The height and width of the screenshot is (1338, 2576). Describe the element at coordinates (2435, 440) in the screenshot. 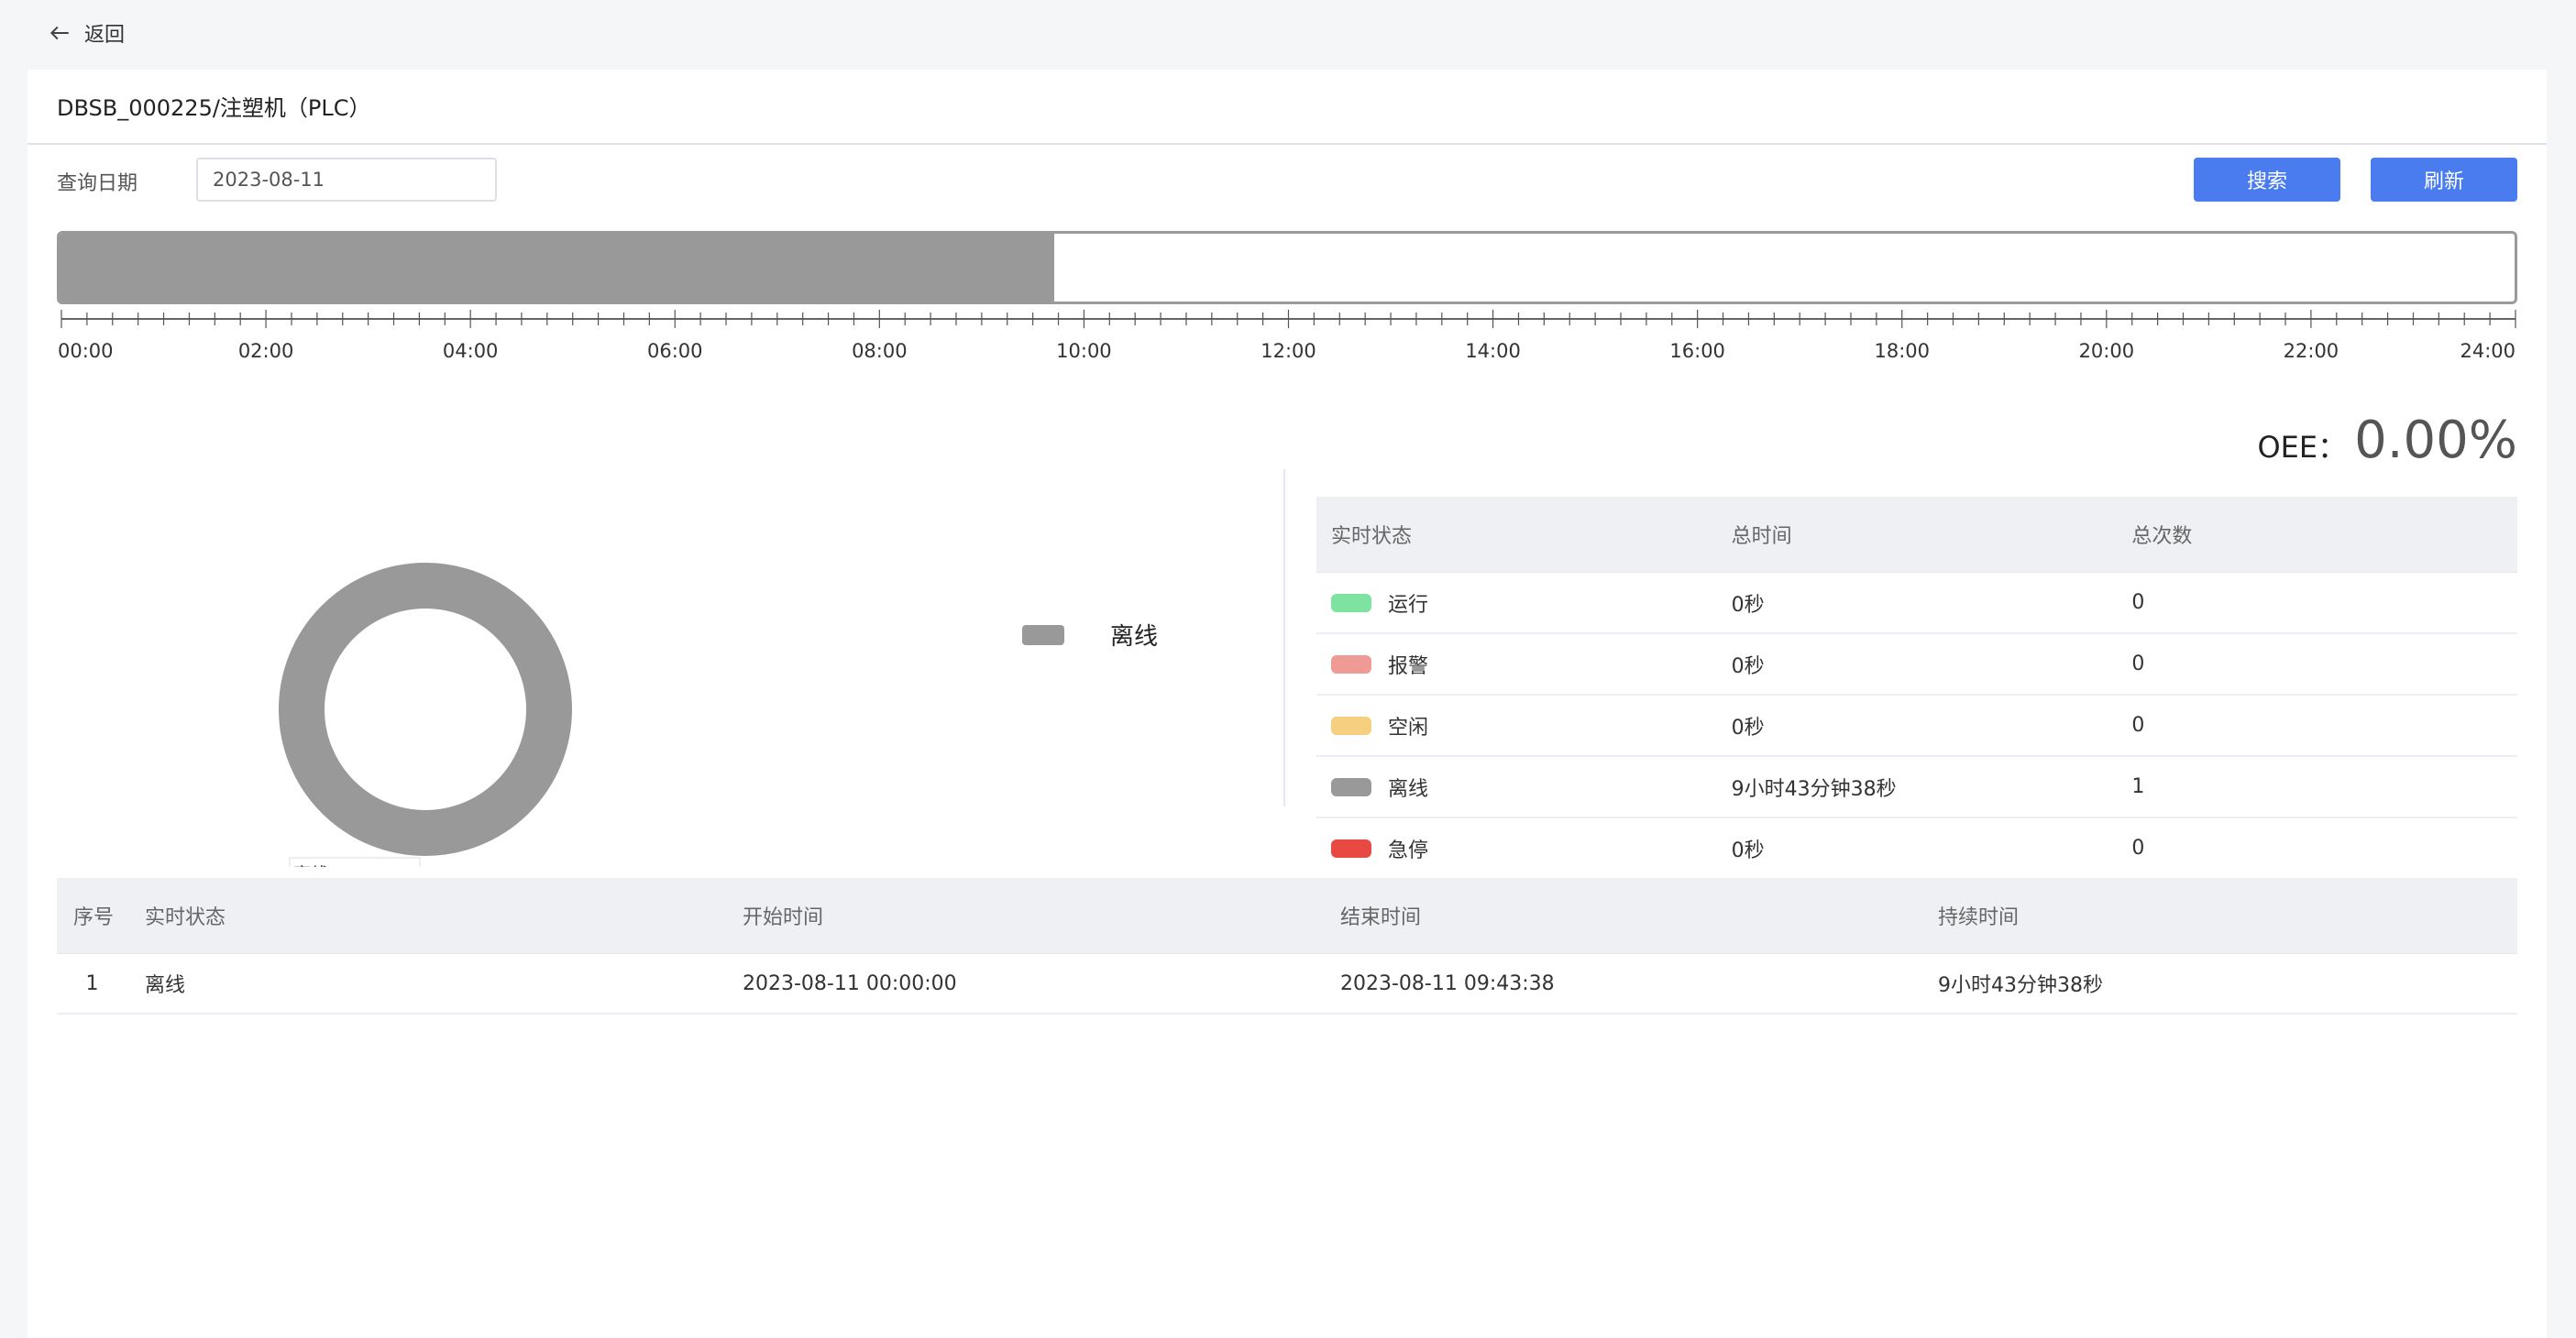

I see `oee-value: 0.00%` at that location.